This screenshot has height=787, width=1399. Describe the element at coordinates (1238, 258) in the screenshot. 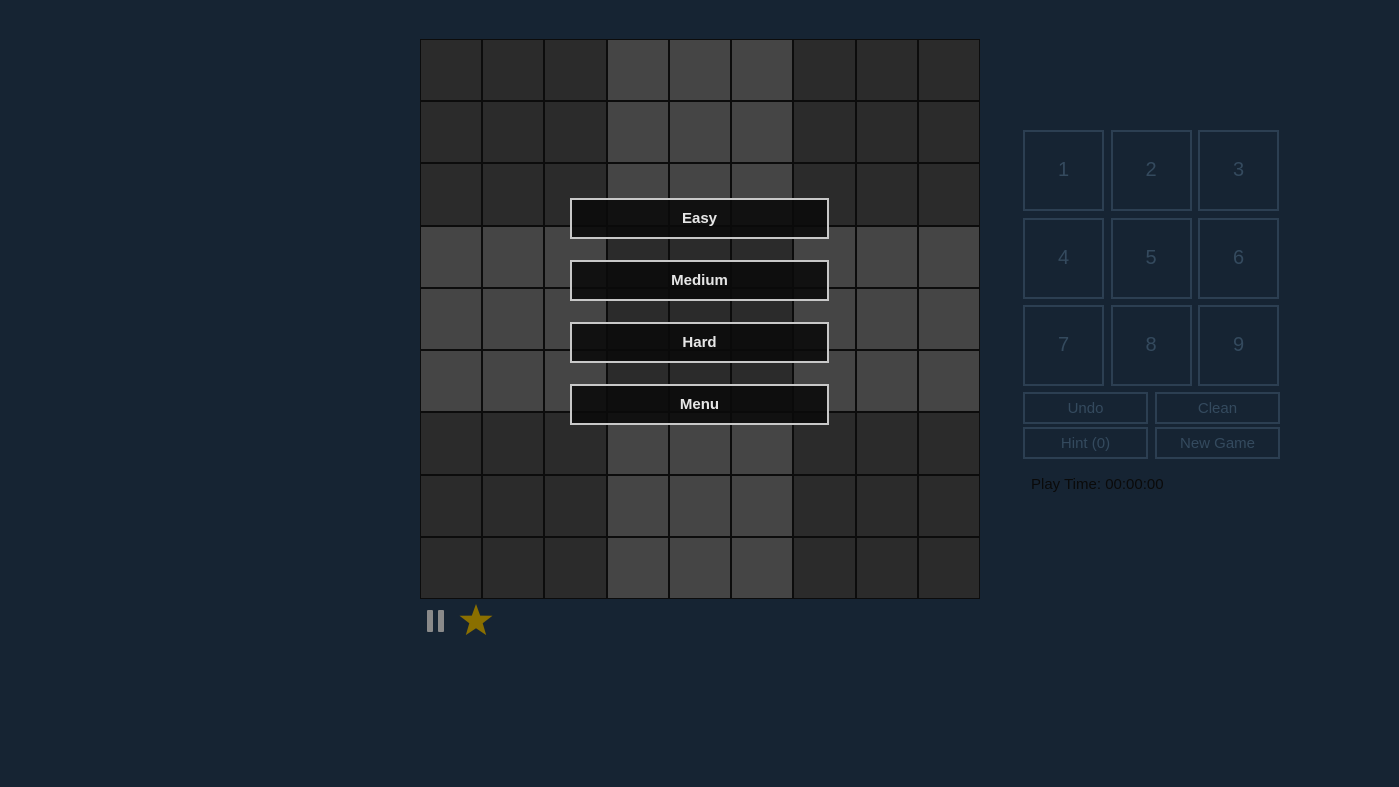

I see `number-button-6: 6` at that location.